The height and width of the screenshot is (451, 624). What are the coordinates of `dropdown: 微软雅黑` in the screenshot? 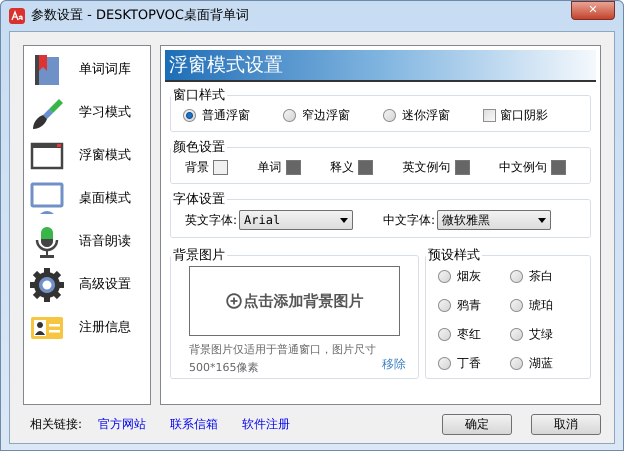 It's located at (494, 220).